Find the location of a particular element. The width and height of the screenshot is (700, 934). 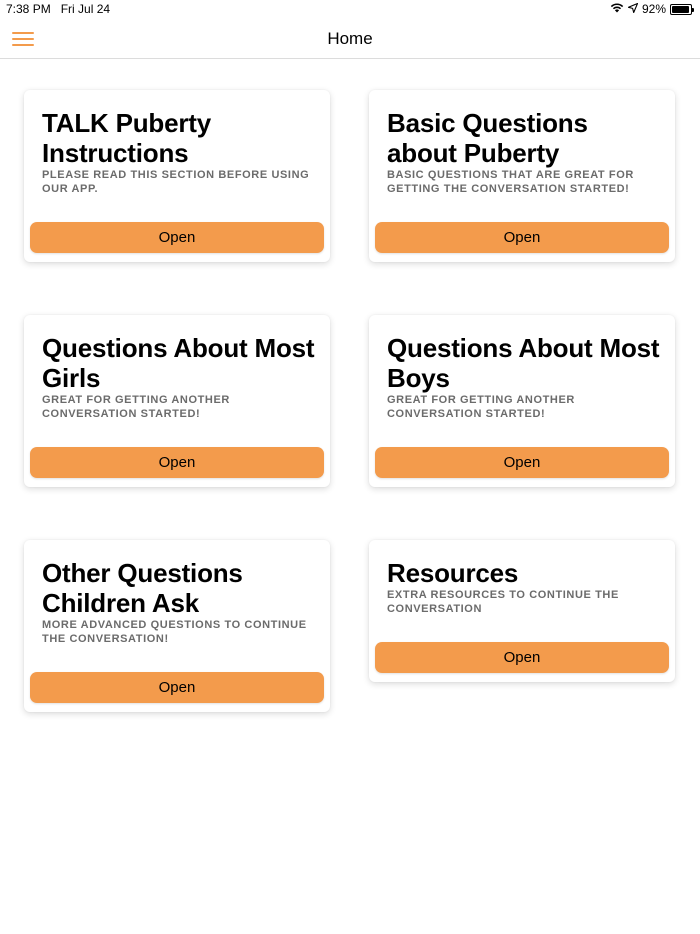

location-arrow-icon is located at coordinates (633, 9).